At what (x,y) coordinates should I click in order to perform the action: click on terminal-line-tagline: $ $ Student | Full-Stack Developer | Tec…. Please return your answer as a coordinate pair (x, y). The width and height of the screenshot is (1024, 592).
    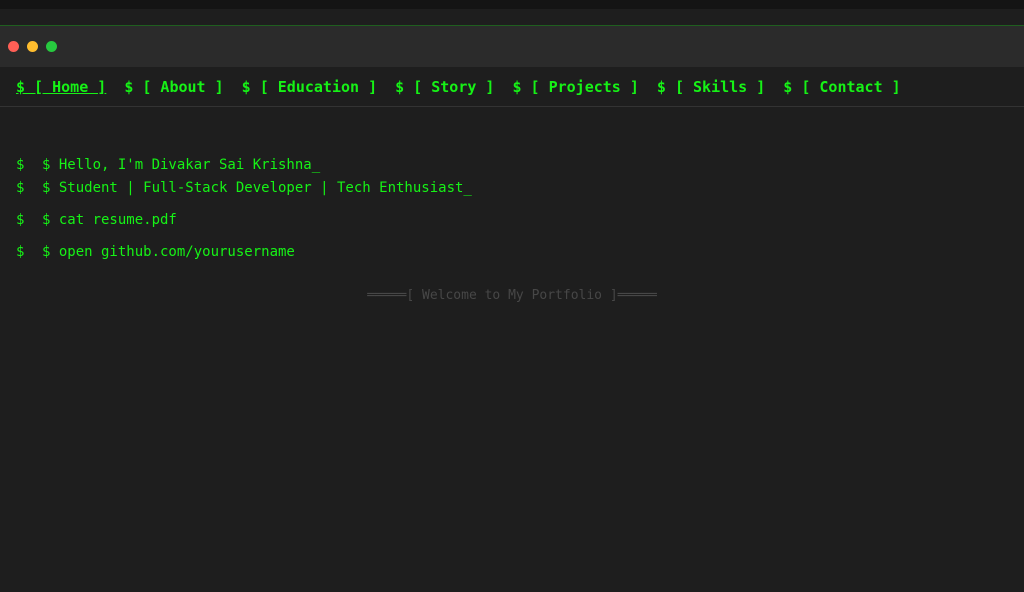
    Looking at the image, I should click on (244, 188).